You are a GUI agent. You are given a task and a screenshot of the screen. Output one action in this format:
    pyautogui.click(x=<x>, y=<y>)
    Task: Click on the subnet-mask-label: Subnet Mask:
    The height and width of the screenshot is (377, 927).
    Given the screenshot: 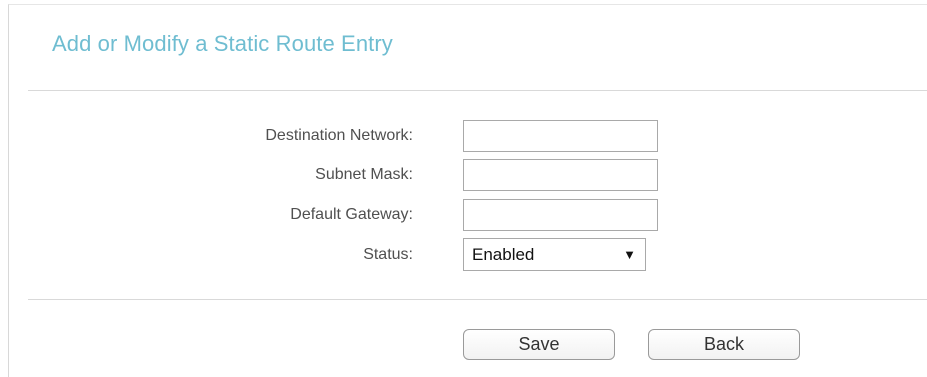 What is the action you would take?
    pyautogui.click(x=364, y=174)
    